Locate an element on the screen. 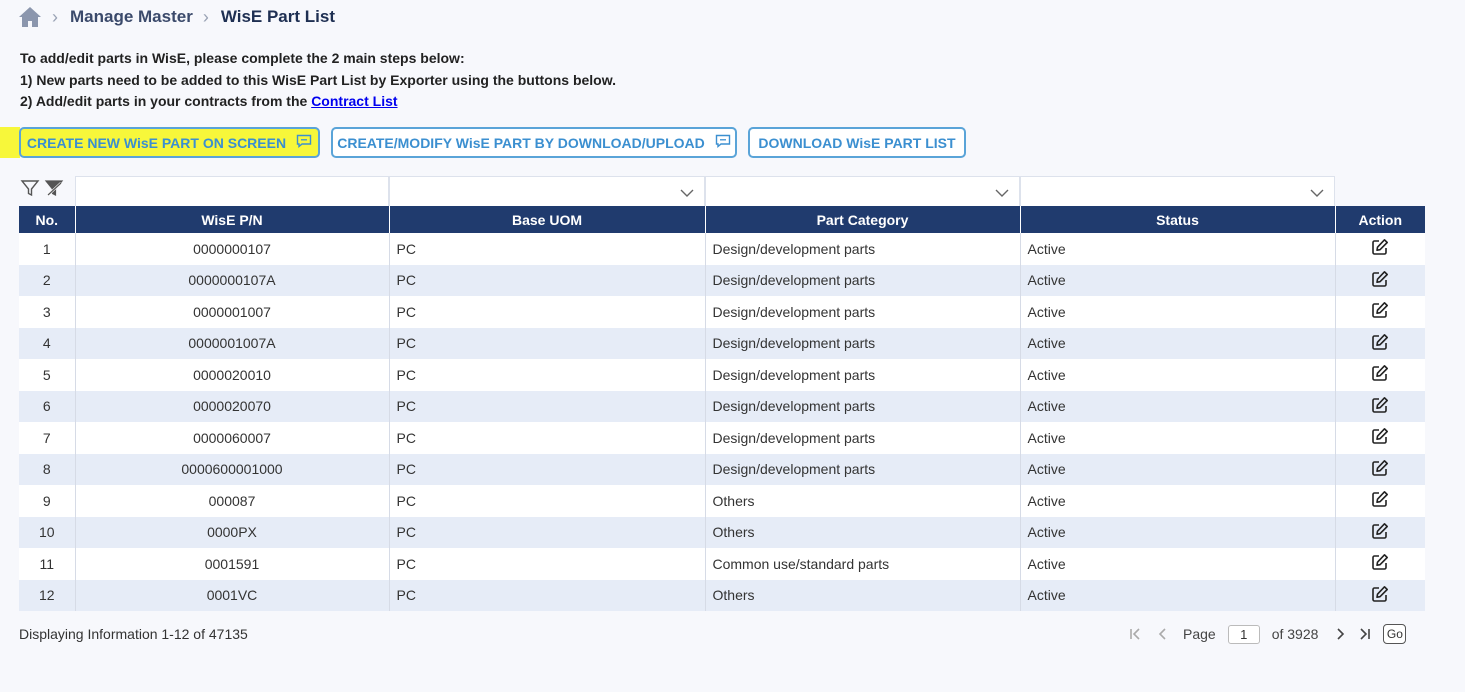 The width and height of the screenshot is (1465, 692). total-pages: of 3928 is located at coordinates (1295, 634).